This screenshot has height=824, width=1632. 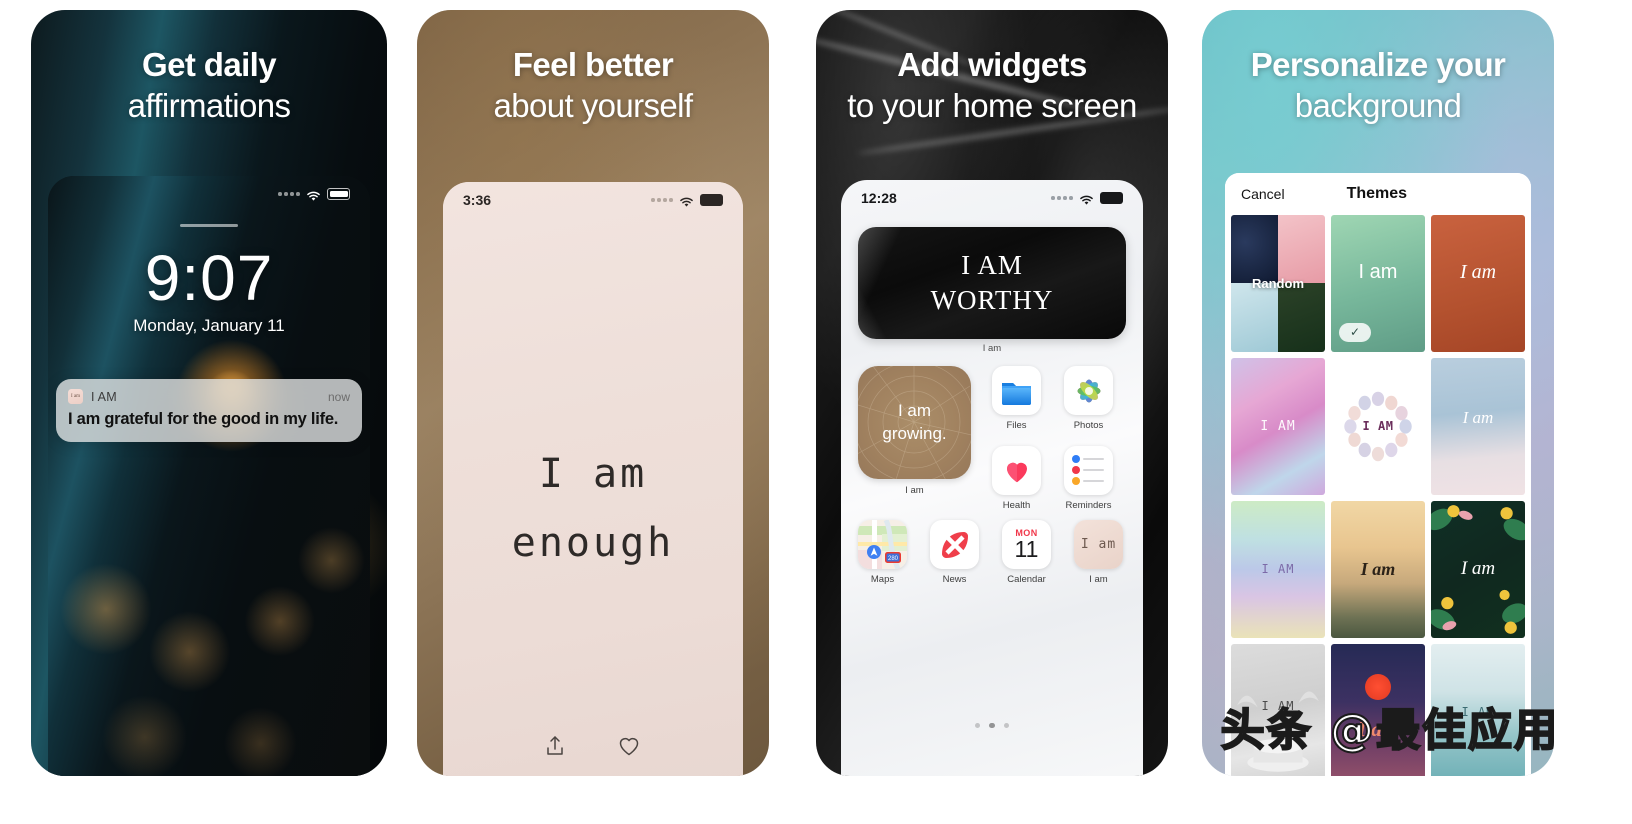 I want to click on panel-2-headline: Feel better about yourself, so click(x=593, y=69).